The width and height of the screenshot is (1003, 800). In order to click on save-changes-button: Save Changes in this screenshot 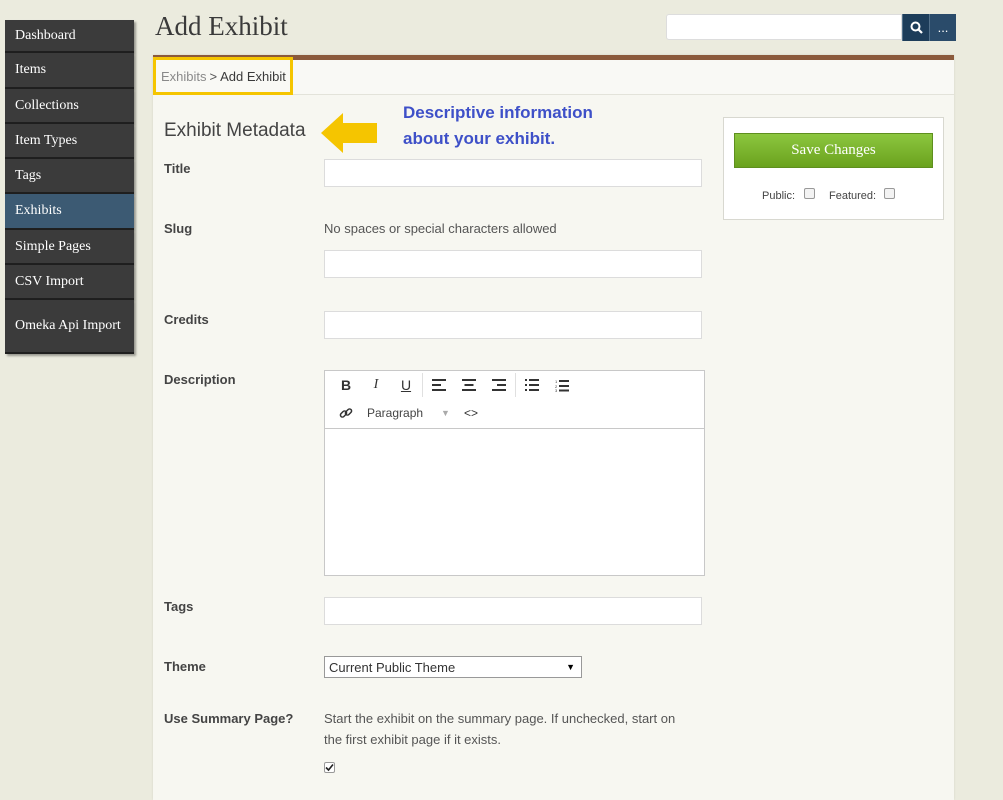, I will do `click(833, 150)`.